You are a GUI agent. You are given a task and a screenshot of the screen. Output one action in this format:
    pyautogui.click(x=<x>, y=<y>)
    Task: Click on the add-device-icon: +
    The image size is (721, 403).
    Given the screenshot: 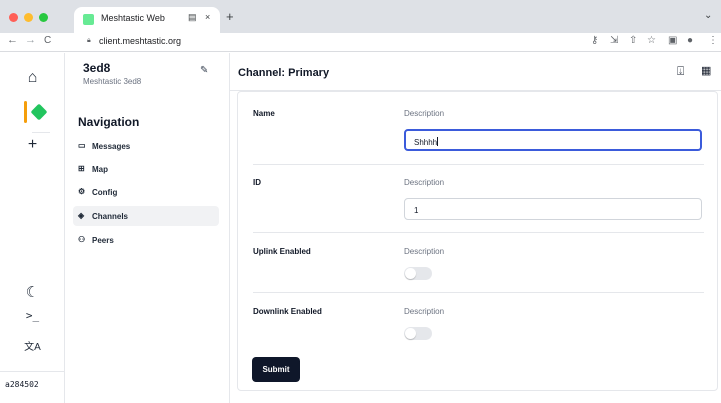 What is the action you would take?
    pyautogui.click(x=32, y=145)
    